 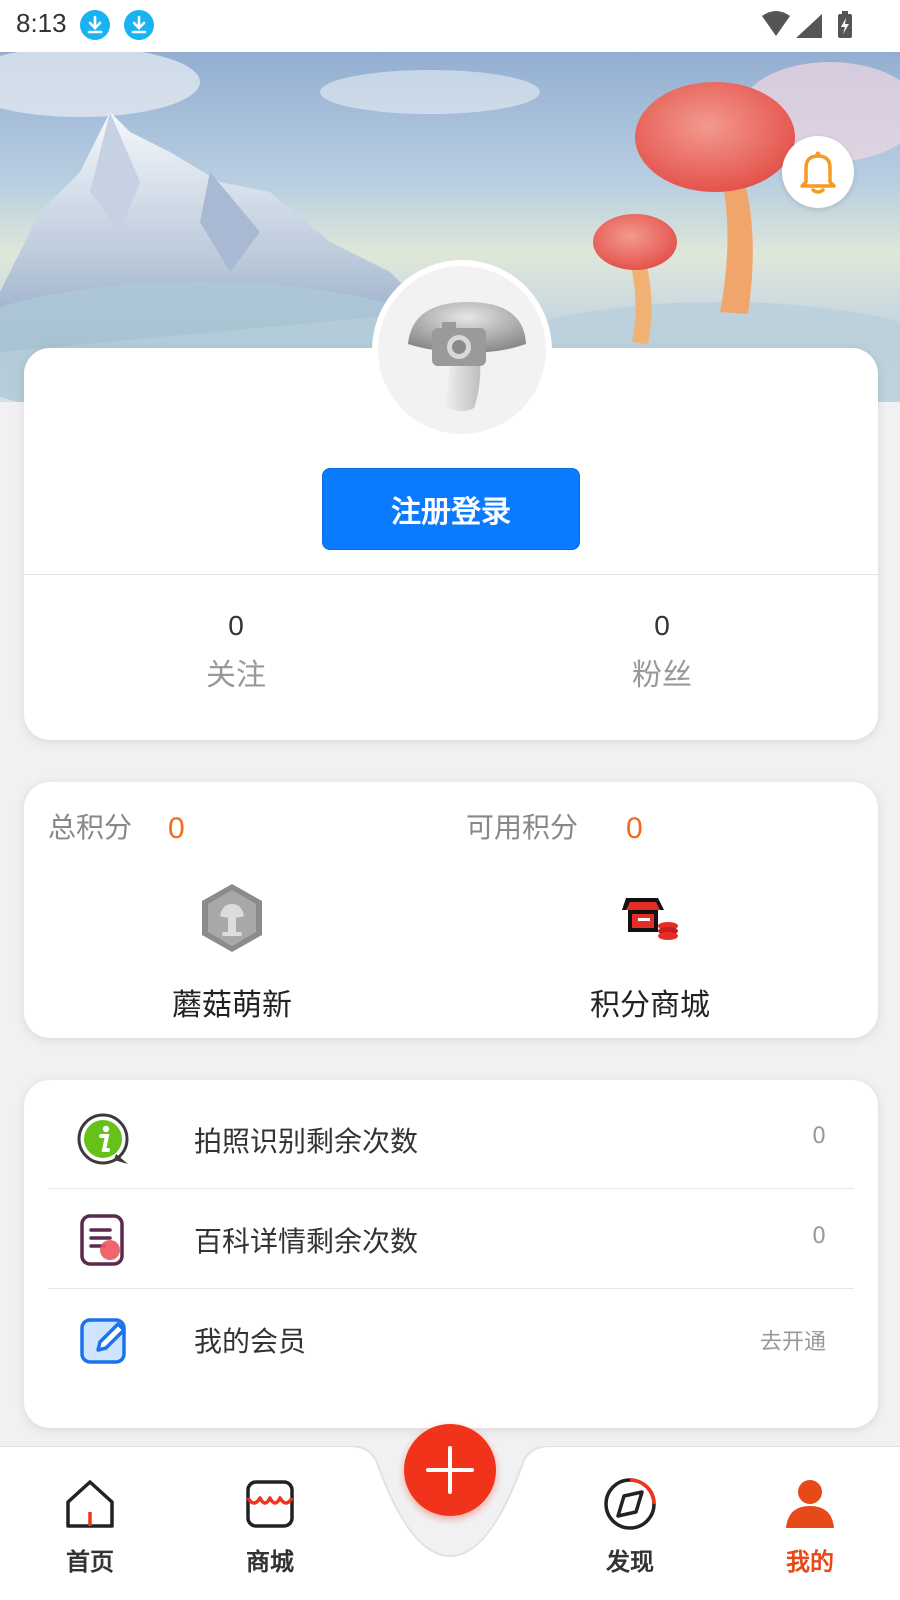 I want to click on nav-mine: 我的, so click(x=810, y=1526).